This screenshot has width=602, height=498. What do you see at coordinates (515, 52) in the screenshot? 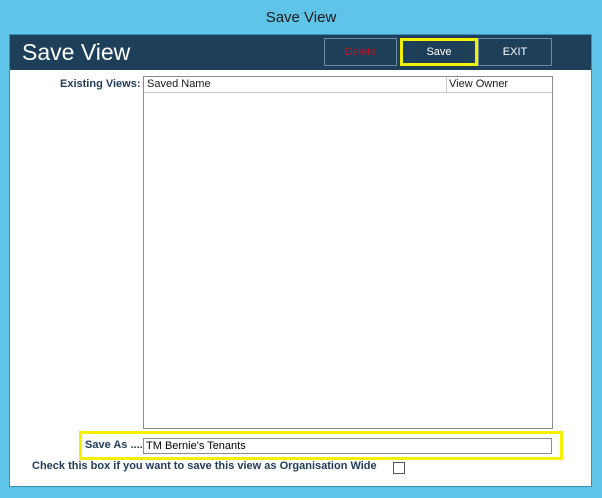
I see `exit-button: EXIT` at bounding box center [515, 52].